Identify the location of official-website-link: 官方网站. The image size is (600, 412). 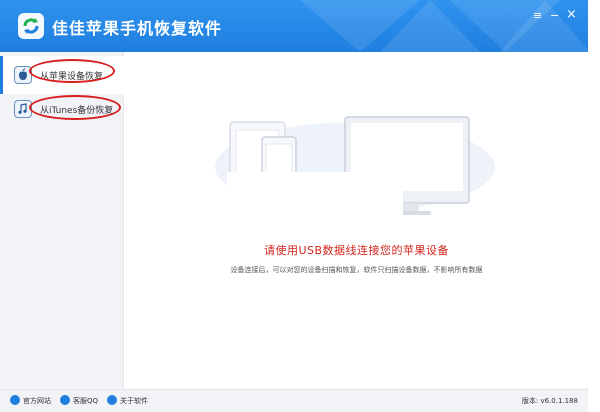
(37, 401).